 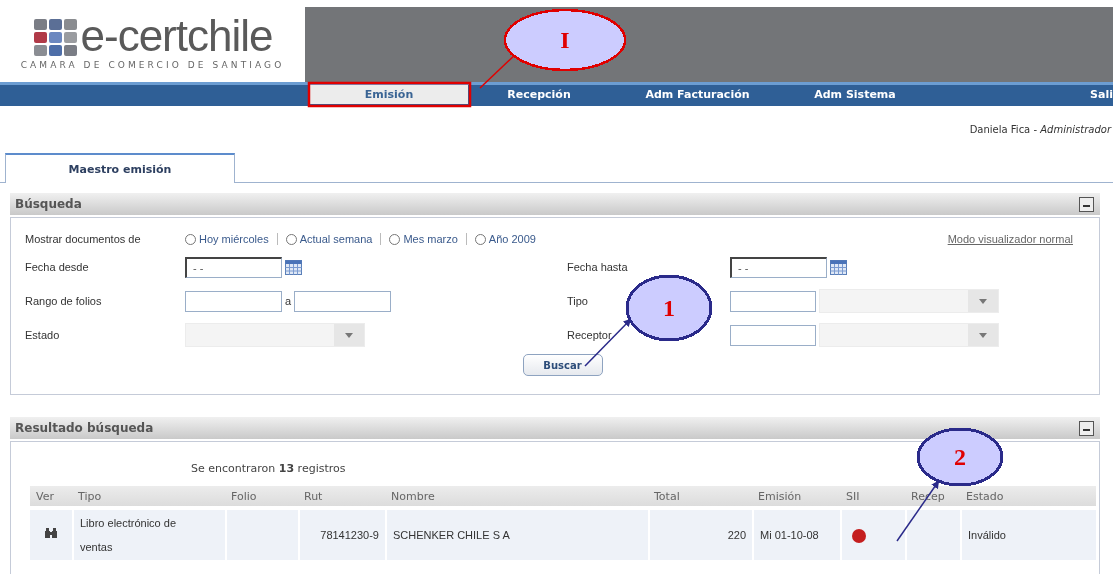 I want to click on column-header: Nombre, so click(x=516, y=496).